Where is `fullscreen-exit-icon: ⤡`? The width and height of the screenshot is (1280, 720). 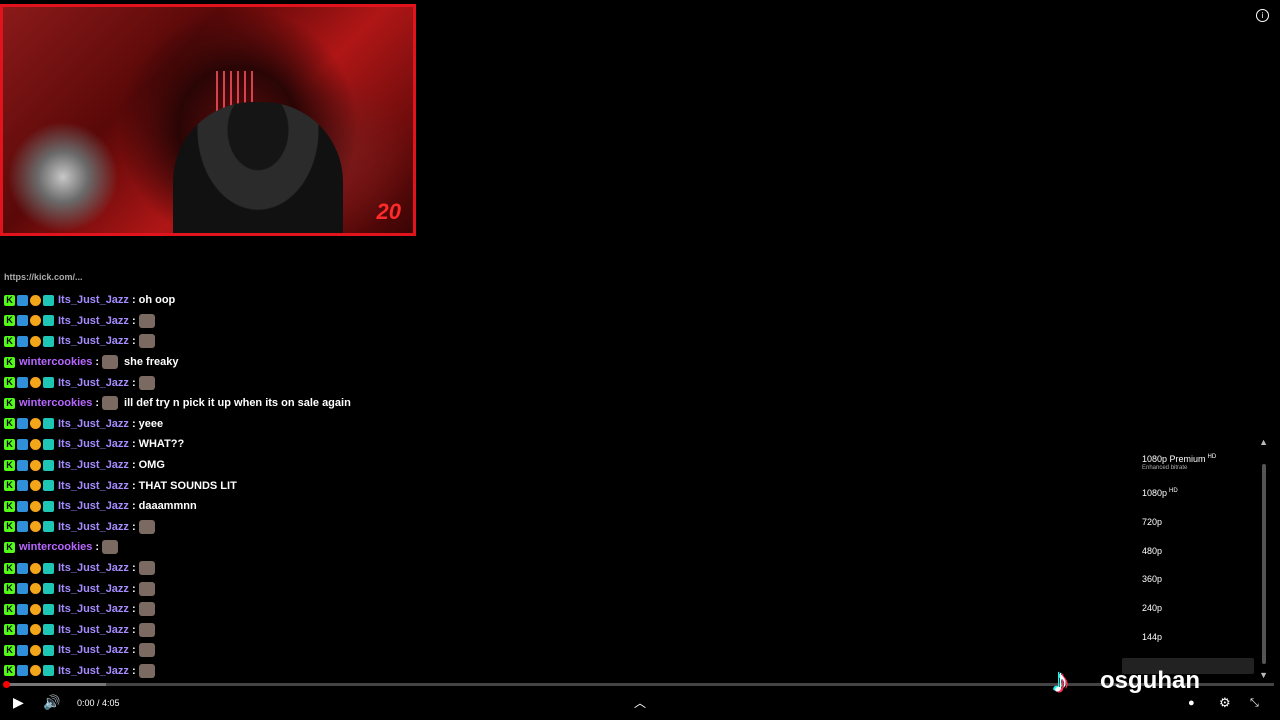 fullscreen-exit-icon: ⤡ is located at coordinates (1254, 703).